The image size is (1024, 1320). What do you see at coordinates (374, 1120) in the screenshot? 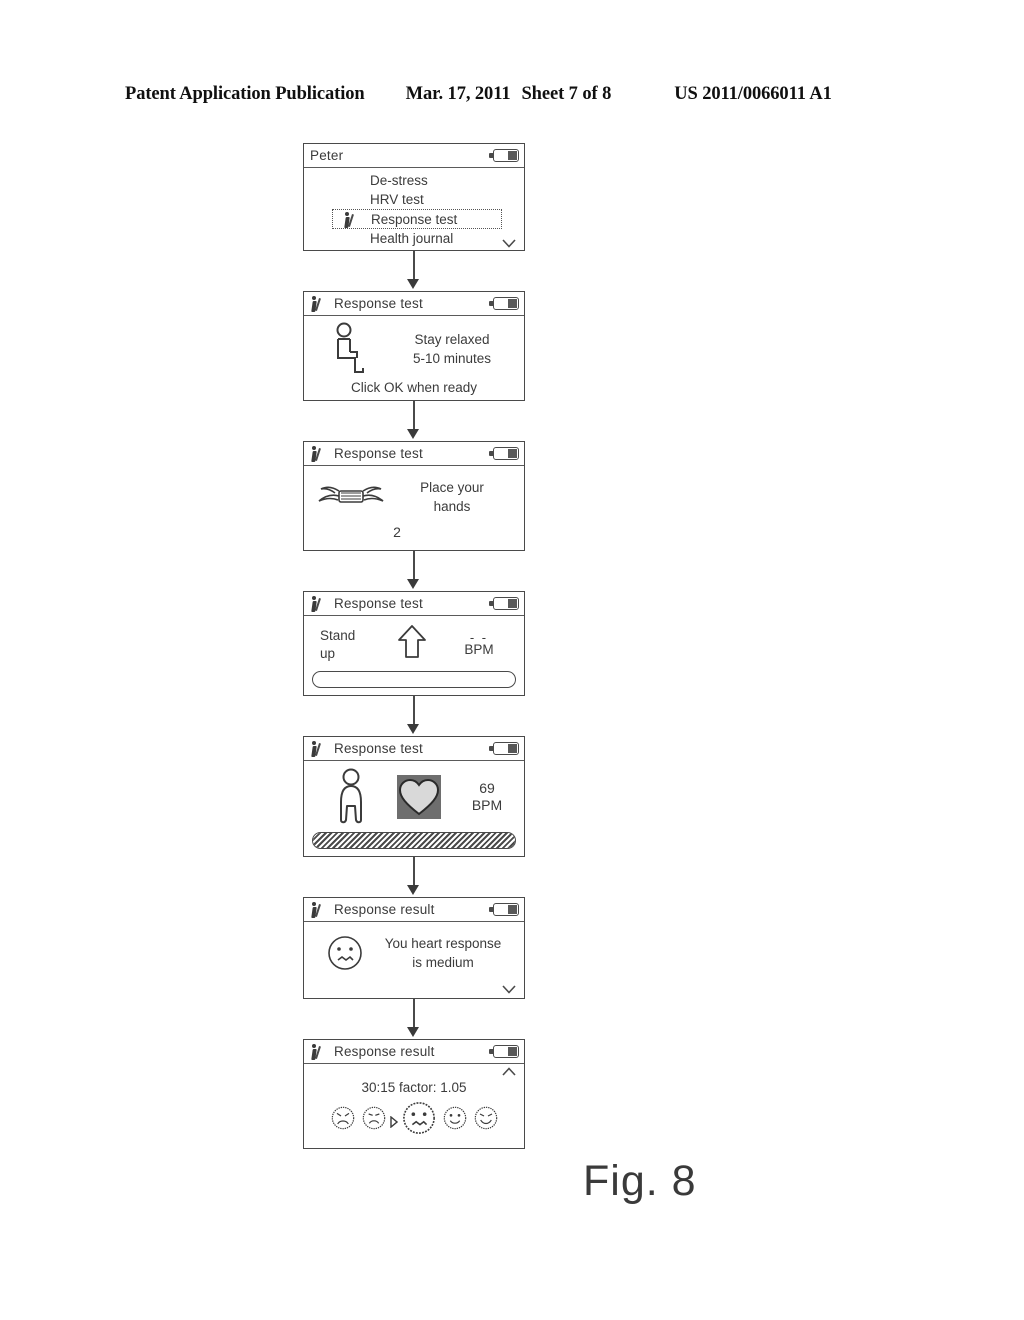
I see `sad-face-icon` at bounding box center [374, 1120].